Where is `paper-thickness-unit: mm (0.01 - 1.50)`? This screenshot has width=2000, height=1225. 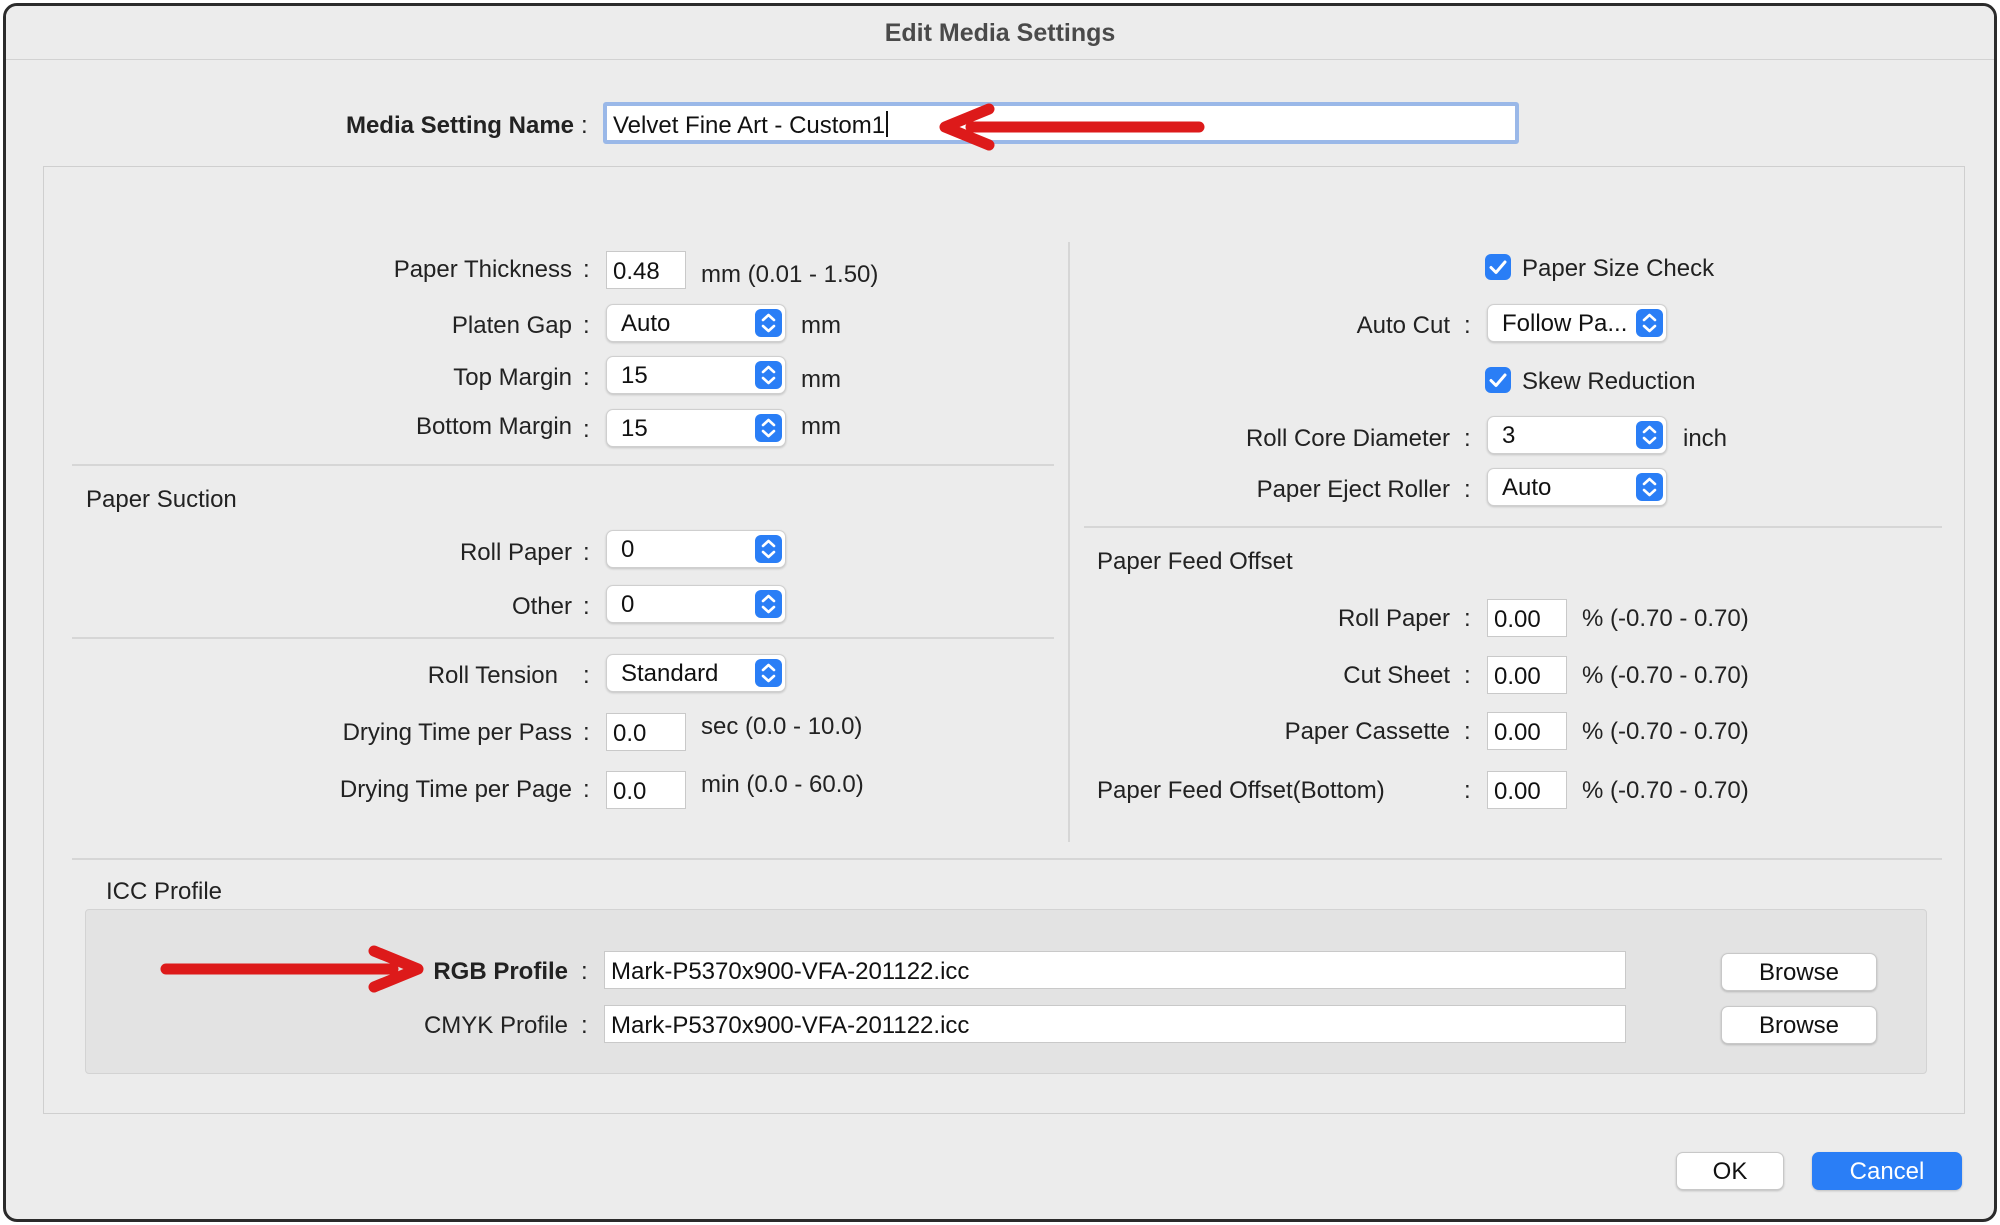 paper-thickness-unit: mm (0.01 - 1.50) is located at coordinates (790, 274).